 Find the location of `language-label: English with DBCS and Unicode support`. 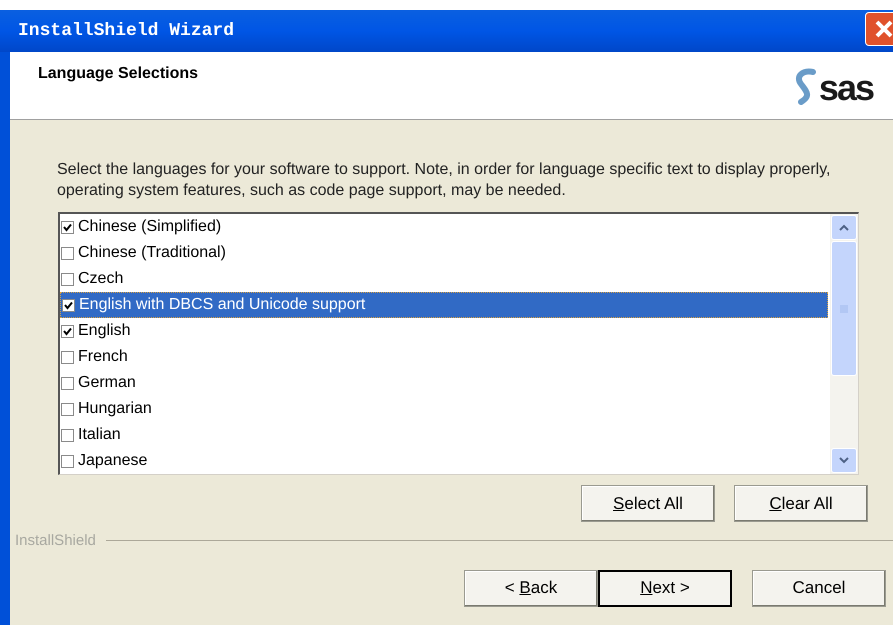

language-label: English with DBCS and Unicode support is located at coordinates (222, 305).